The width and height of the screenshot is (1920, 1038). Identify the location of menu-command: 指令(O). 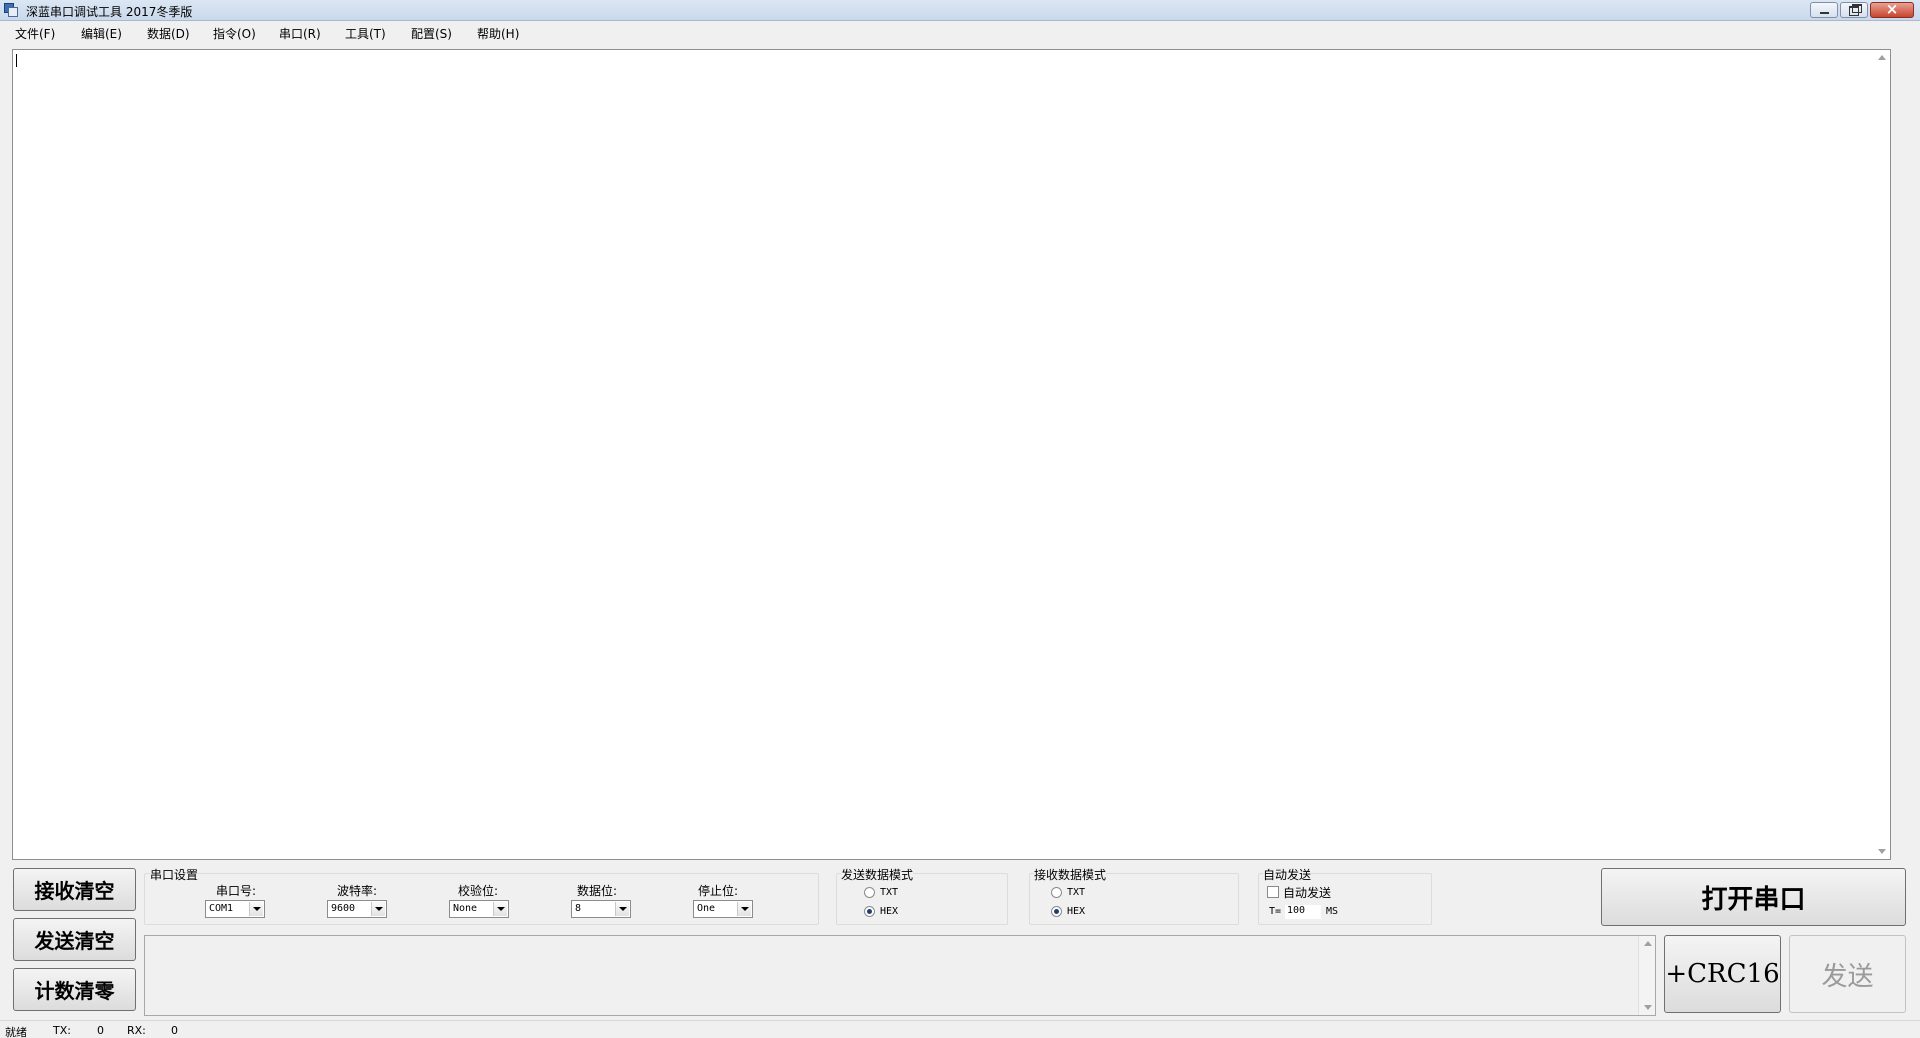
(234, 33).